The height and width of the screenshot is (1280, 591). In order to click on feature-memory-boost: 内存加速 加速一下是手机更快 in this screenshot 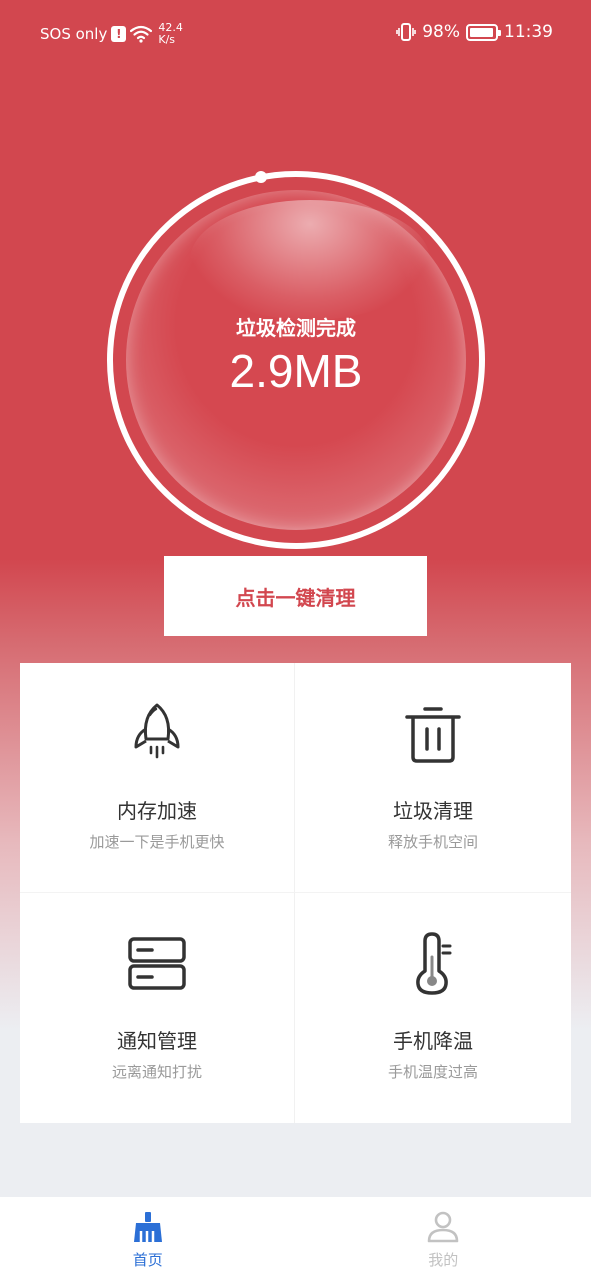, I will do `click(157, 778)`.